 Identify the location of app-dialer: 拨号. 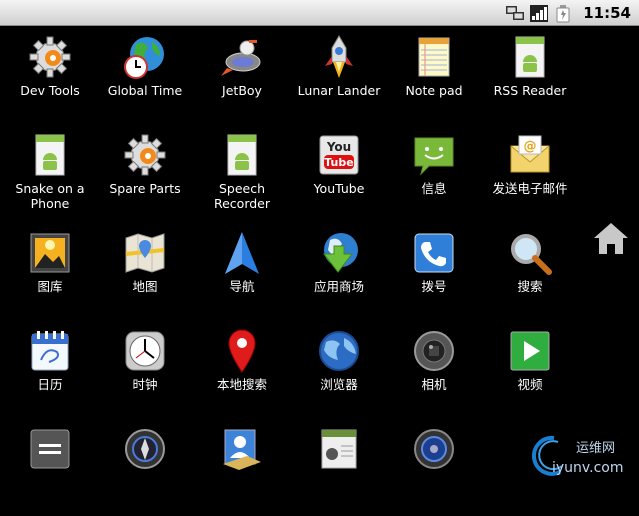
(434, 271).